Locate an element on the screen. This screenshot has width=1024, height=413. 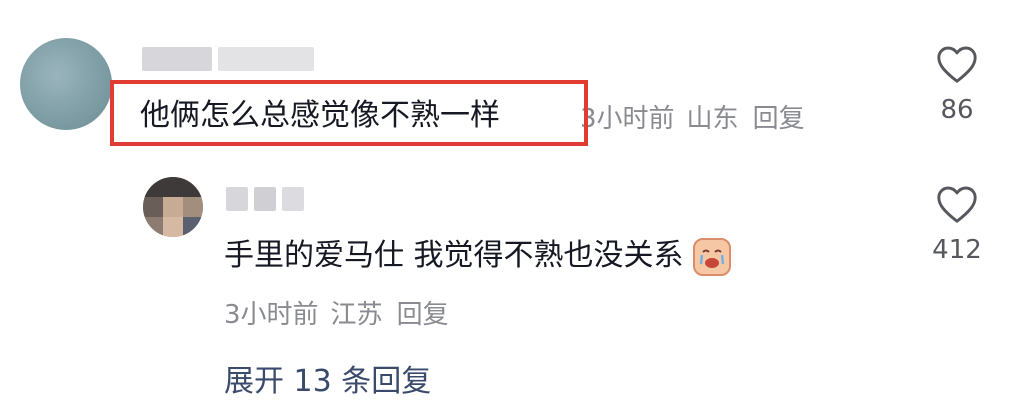
reply-button: 回复 is located at coordinates (779, 119).